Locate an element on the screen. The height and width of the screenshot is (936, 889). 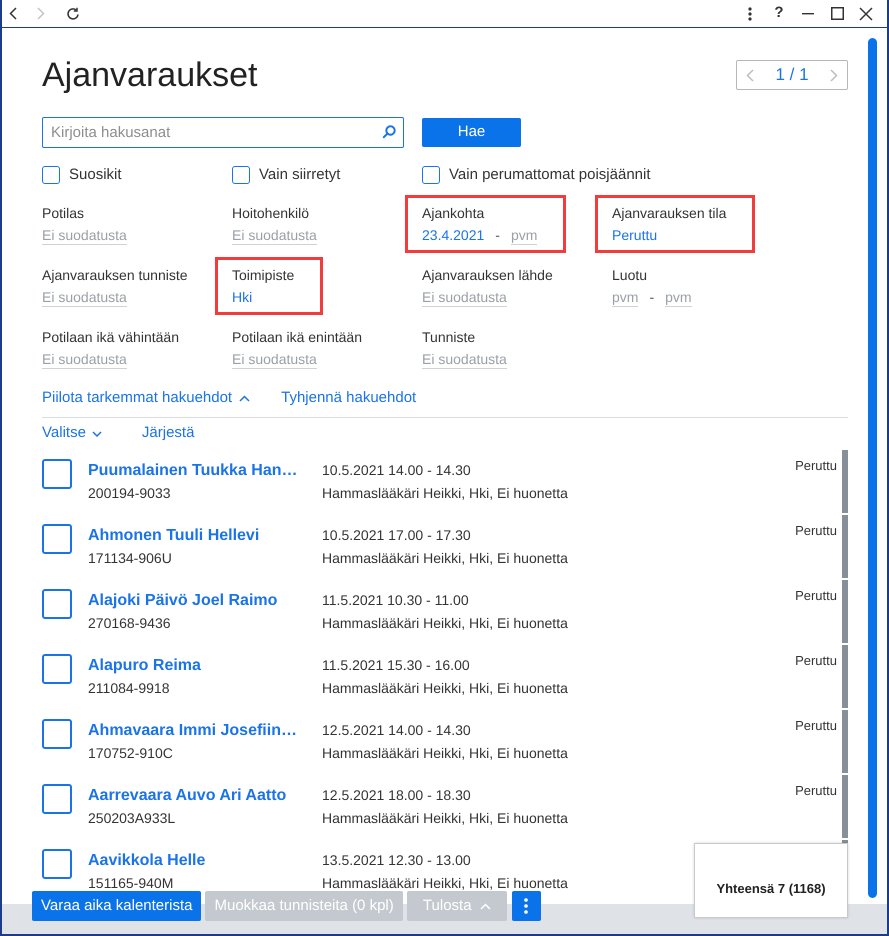
filter-value: Peruttu is located at coordinates (635, 235).